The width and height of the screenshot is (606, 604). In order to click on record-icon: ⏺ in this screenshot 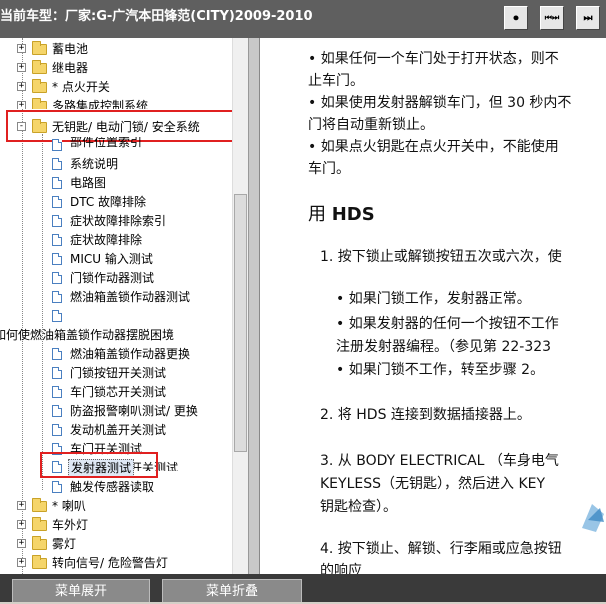, I will do `click(516, 18)`.